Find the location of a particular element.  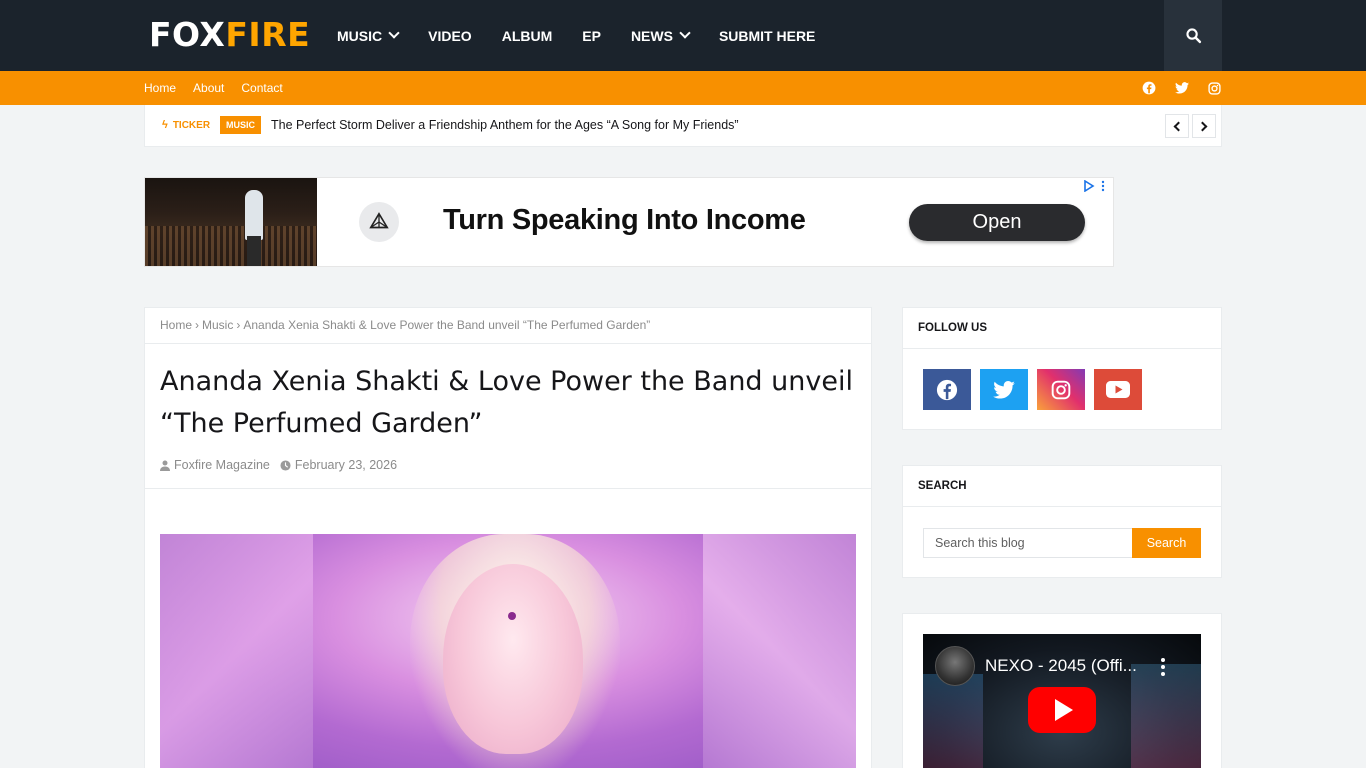

chevron-left-icon is located at coordinates (1178, 126).